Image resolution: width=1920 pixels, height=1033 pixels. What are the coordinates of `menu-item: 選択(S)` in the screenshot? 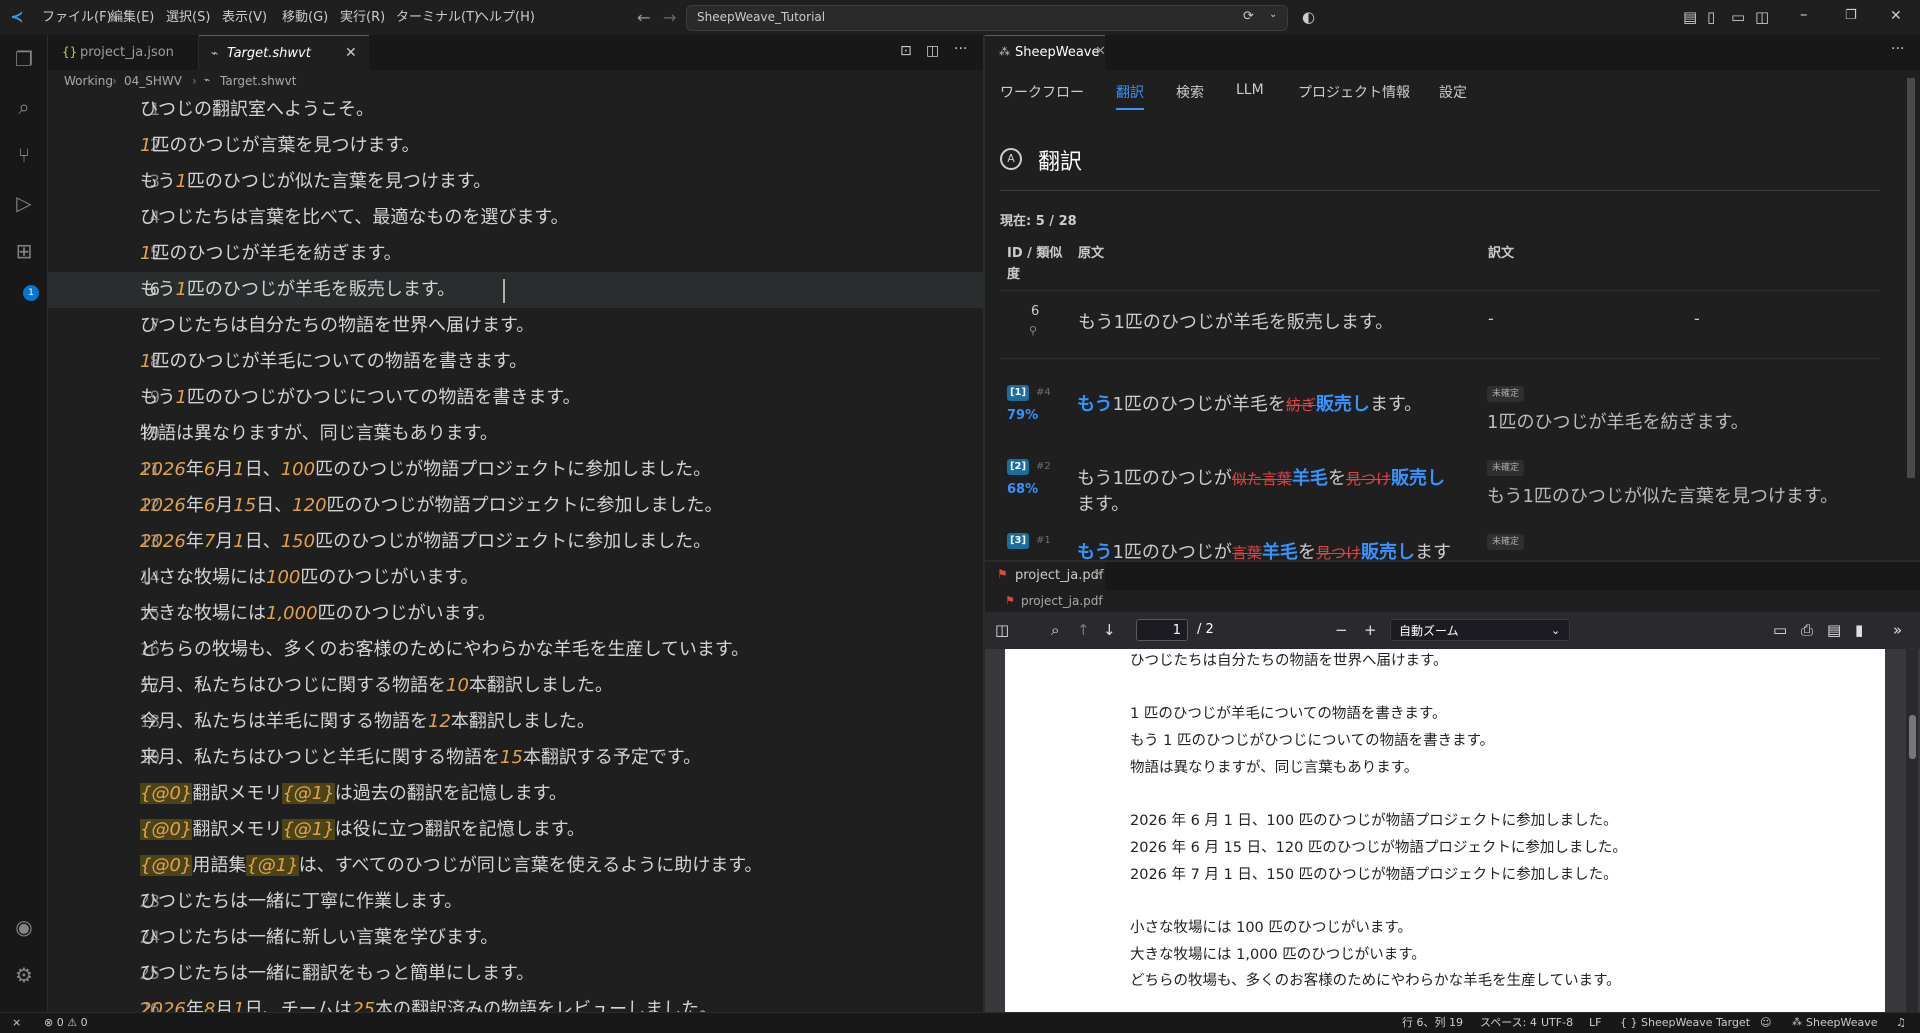 It's located at (188, 17).